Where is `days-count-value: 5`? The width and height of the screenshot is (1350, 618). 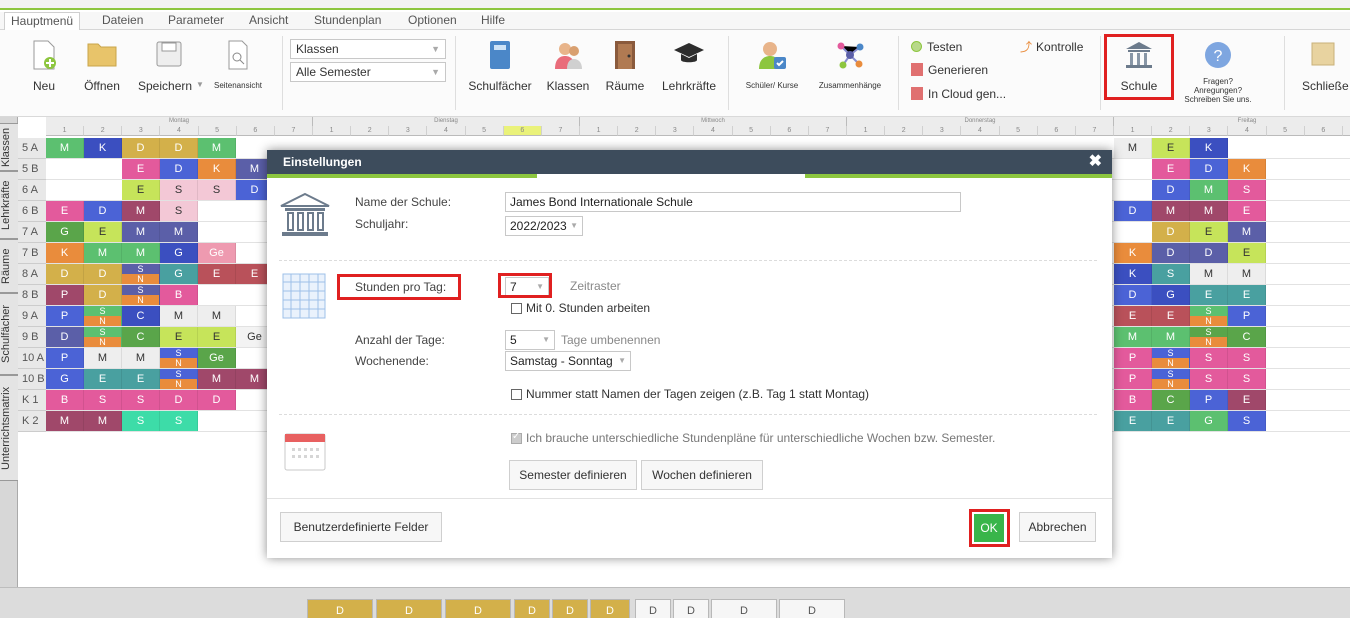 days-count-value: 5 is located at coordinates (513, 340).